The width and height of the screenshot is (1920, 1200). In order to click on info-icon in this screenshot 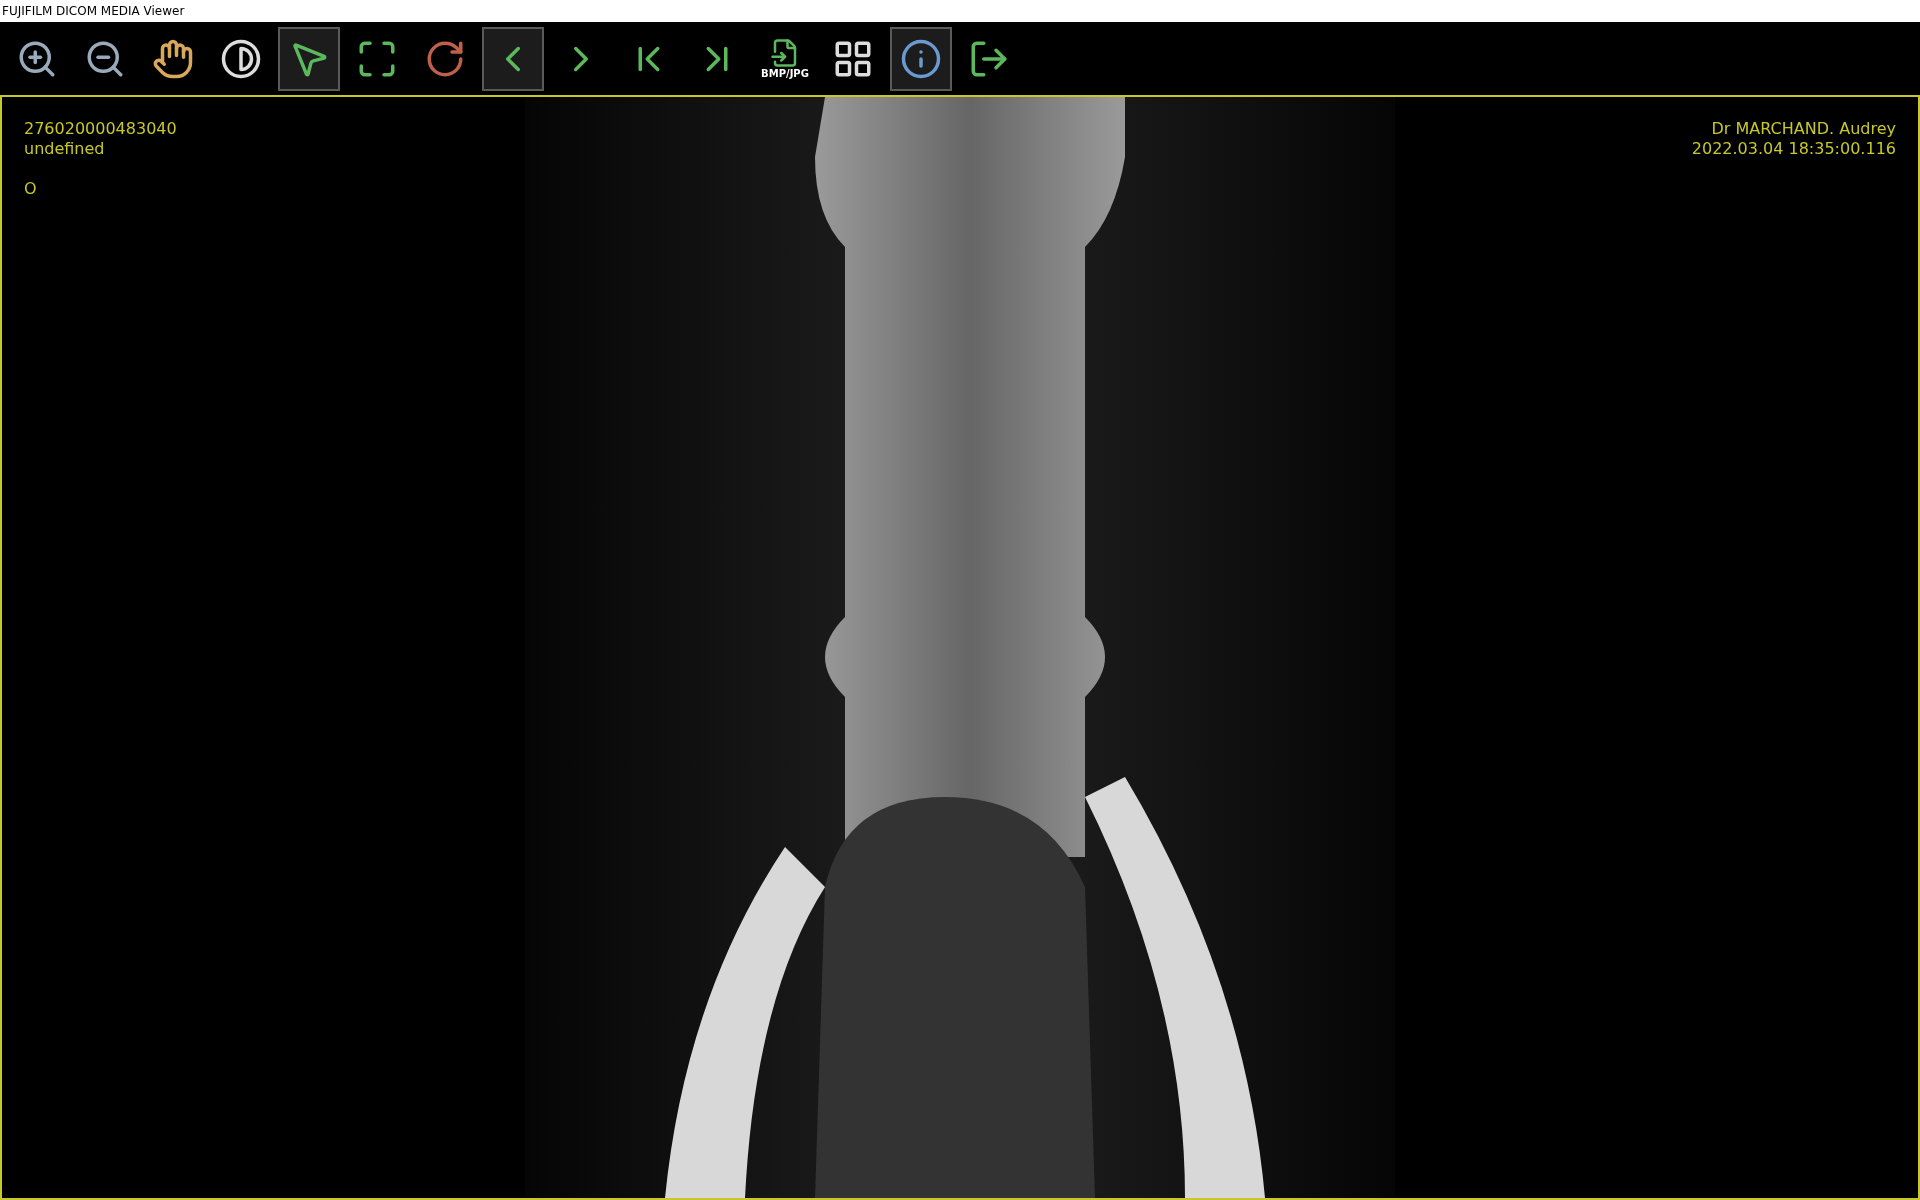, I will do `click(921, 58)`.